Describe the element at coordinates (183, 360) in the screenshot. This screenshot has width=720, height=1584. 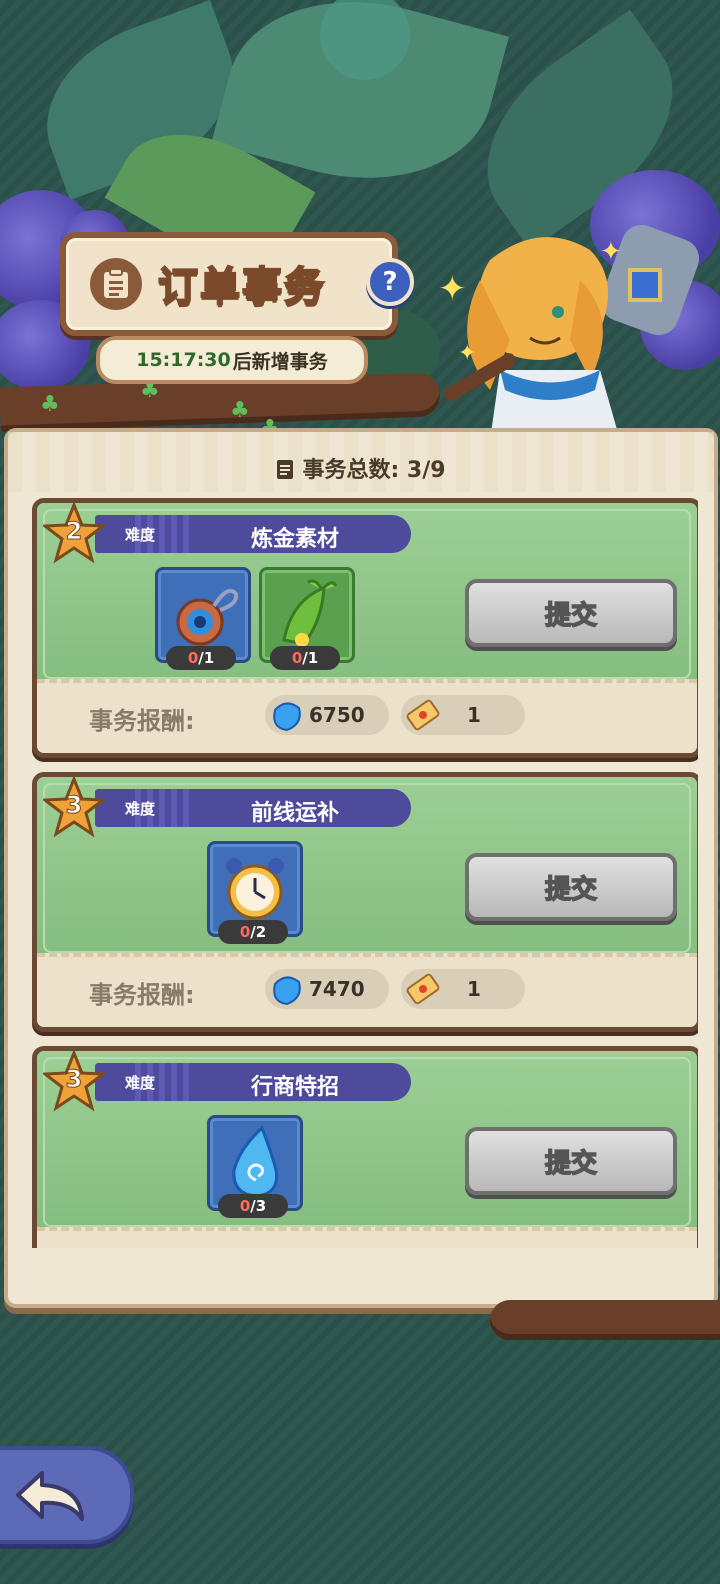
I see `timer-value: 15:17:30` at that location.